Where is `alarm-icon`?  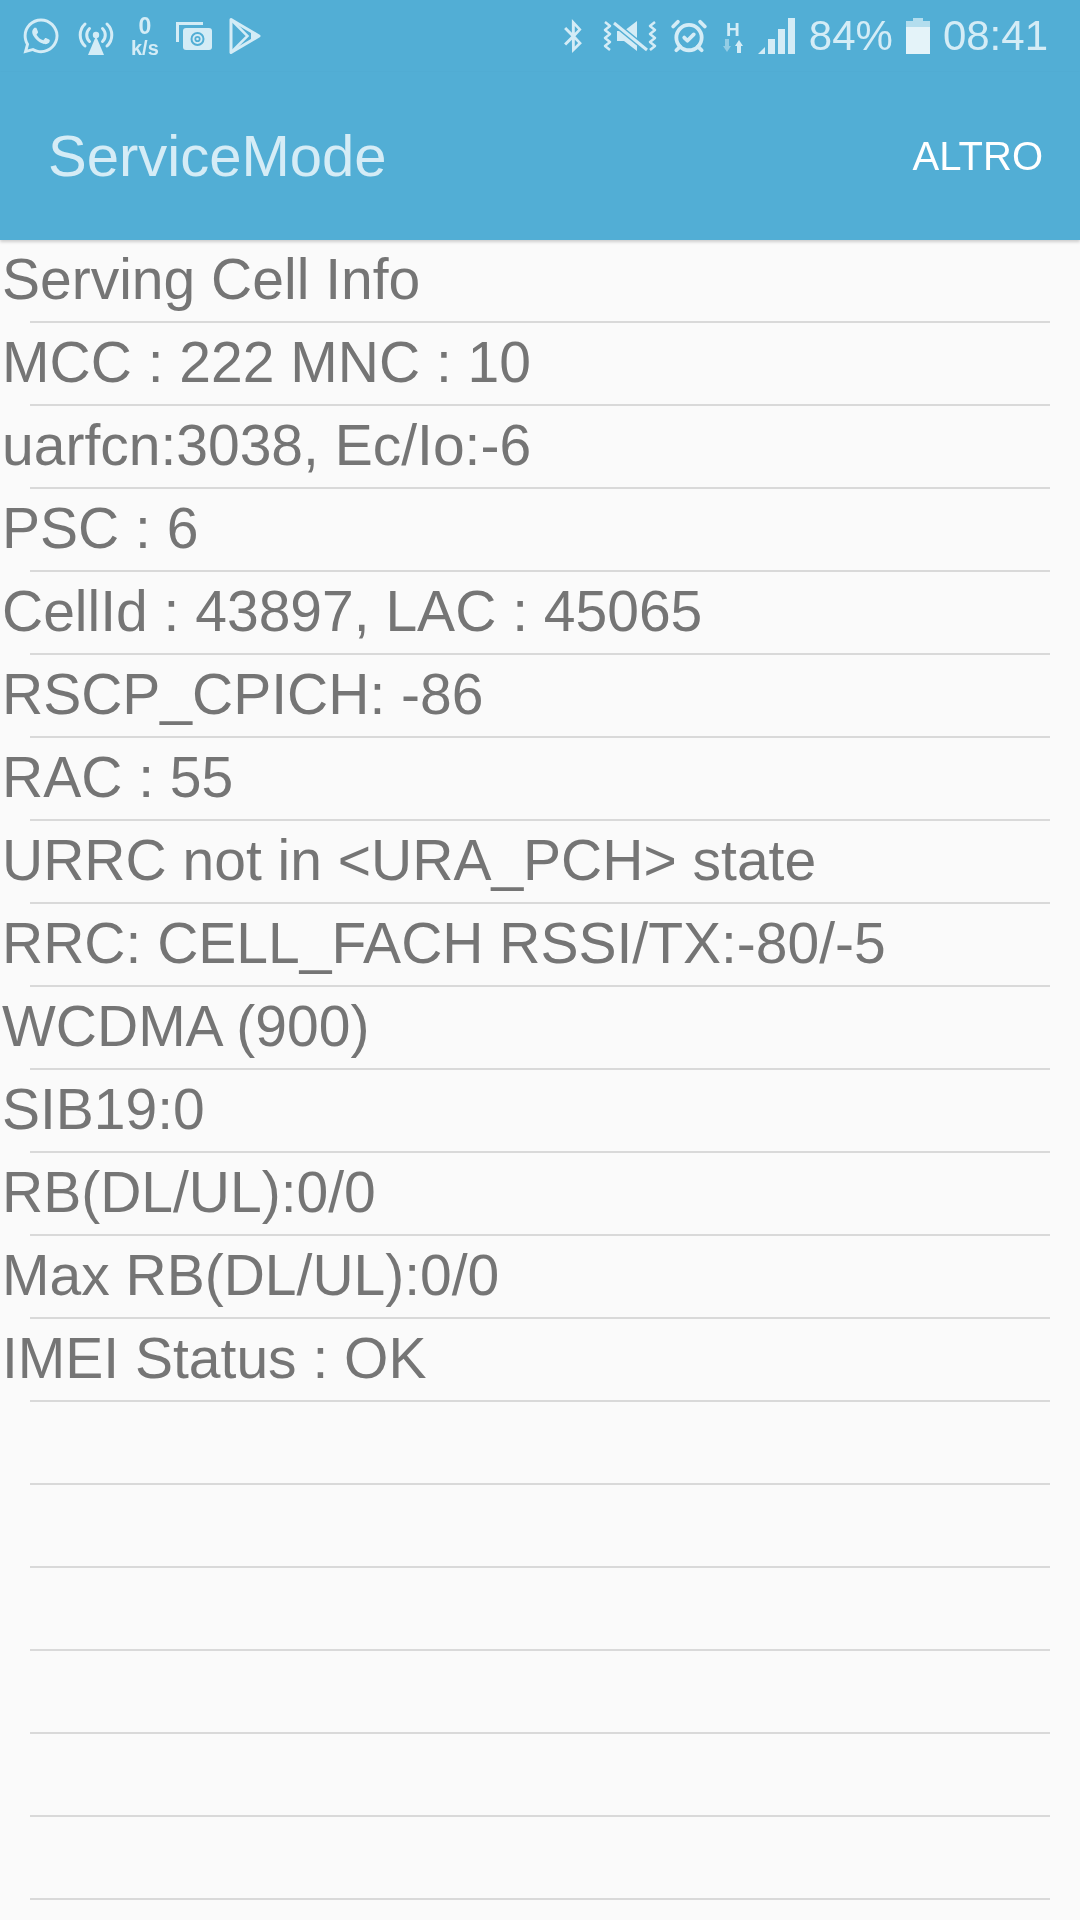 alarm-icon is located at coordinates (688, 36).